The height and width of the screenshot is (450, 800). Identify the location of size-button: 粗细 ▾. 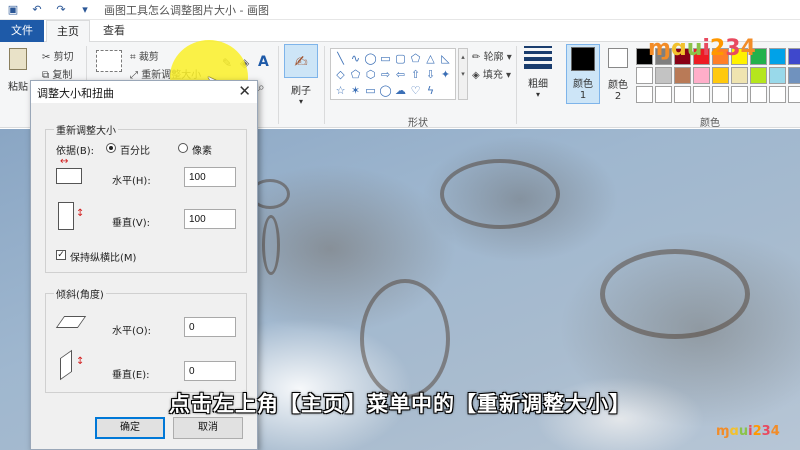
(538, 72).